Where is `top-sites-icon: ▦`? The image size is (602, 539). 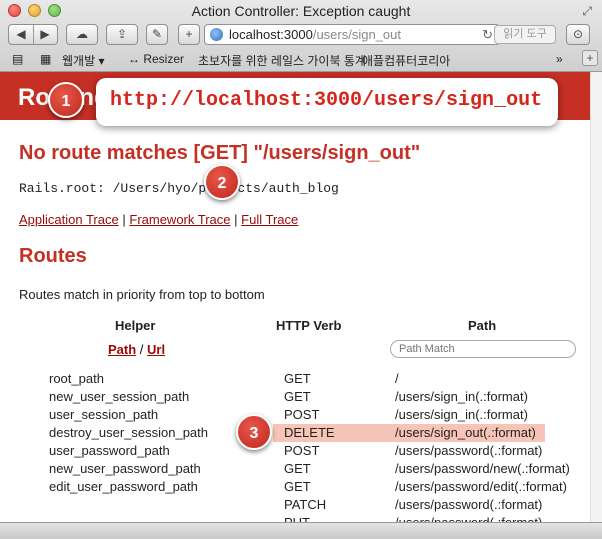
top-sites-icon: ▦ is located at coordinates (45, 59).